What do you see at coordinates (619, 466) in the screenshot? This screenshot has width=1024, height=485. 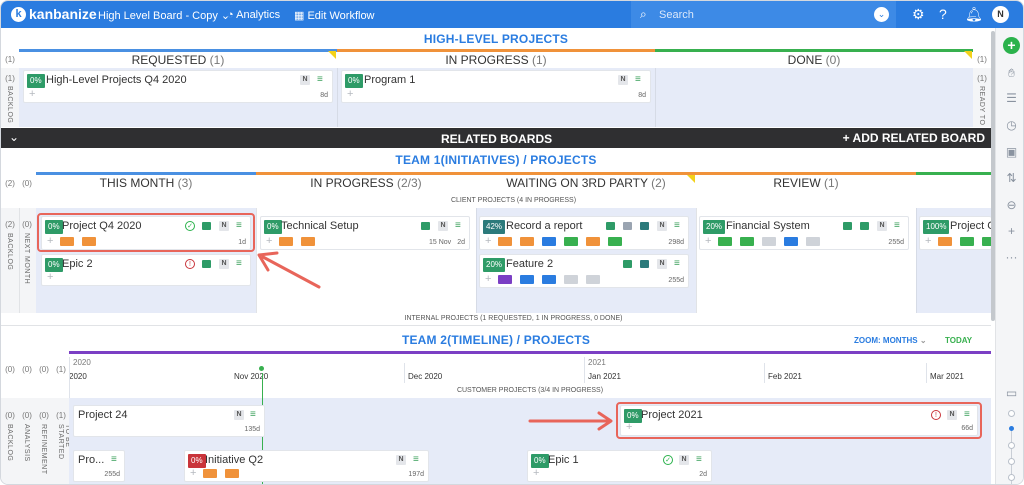 I see `card-epic-1: 0% Epic 1 ✓ N ≡ + 2d` at bounding box center [619, 466].